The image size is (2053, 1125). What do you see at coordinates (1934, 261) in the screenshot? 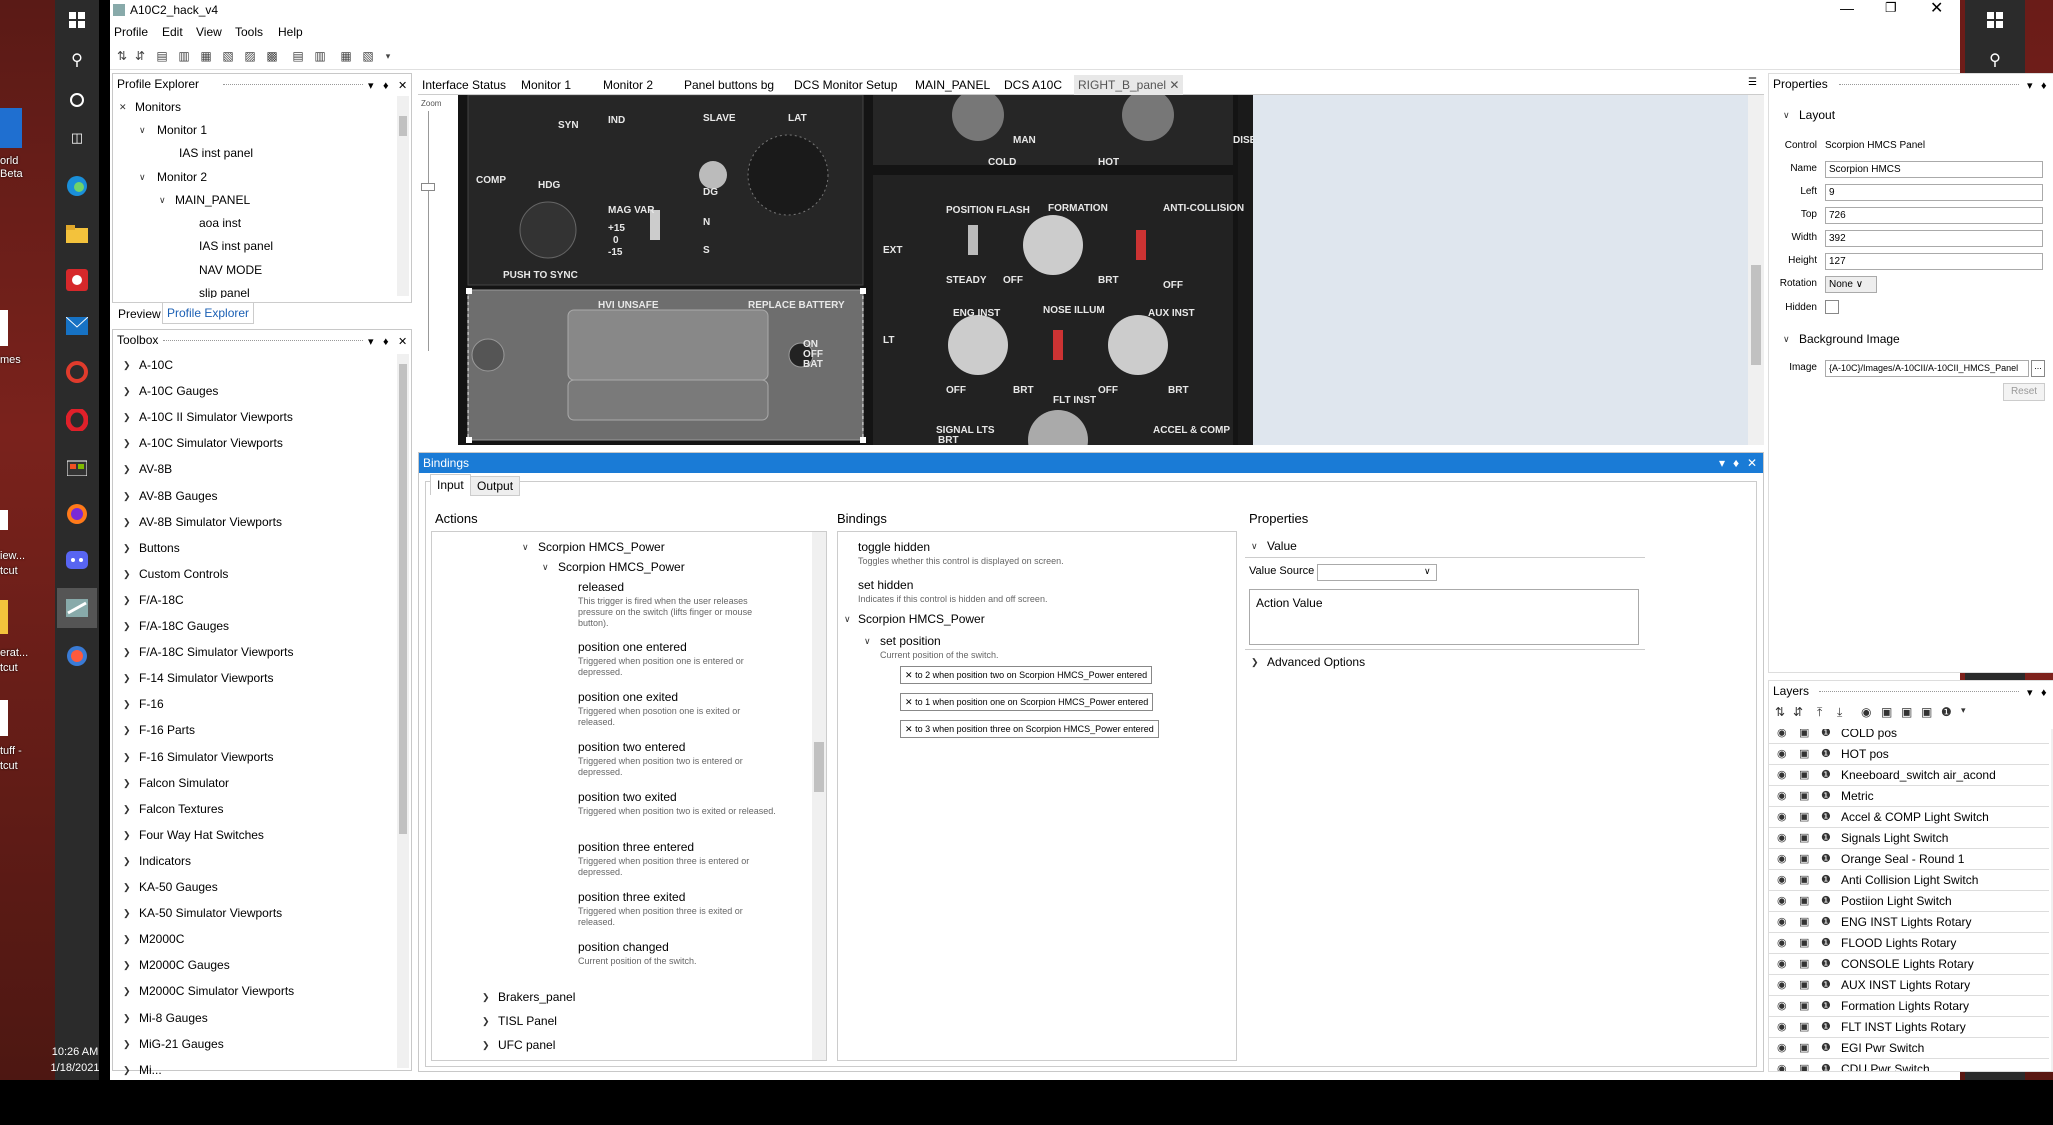
I see `height-field: 127` at bounding box center [1934, 261].